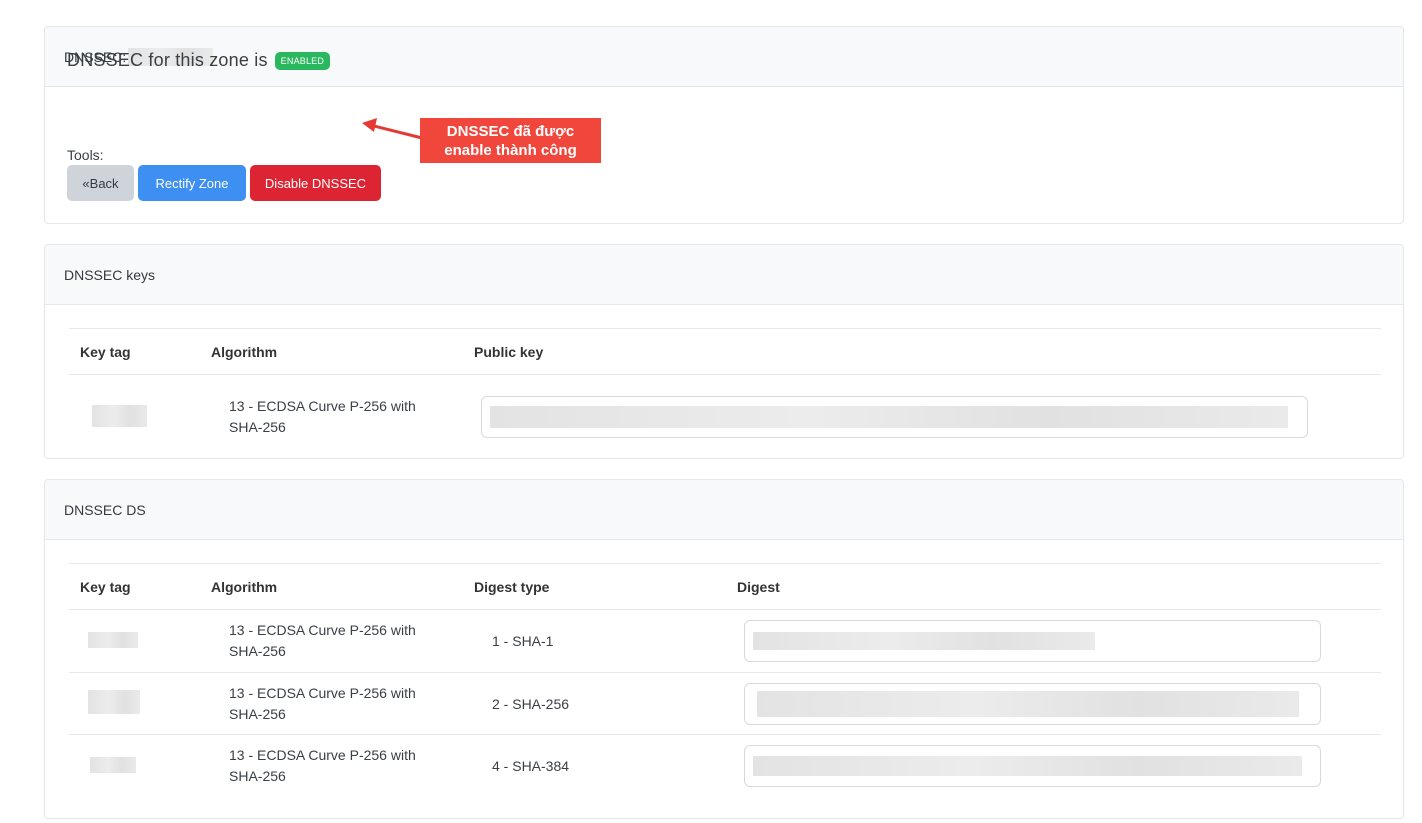 Image resolution: width=1422 pixels, height=823 pixels. What do you see at coordinates (594, 641) in the screenshot?
I see `digest-type-cell: 1 - SHA-1` at bounding box center [594, 641].